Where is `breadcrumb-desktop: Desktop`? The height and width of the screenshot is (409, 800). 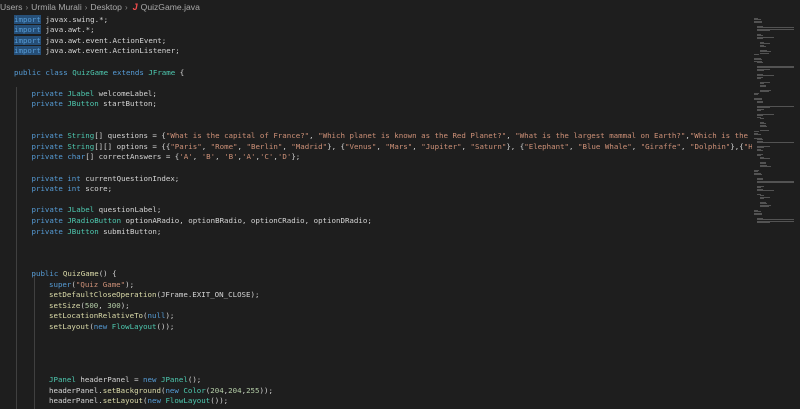 breadcrumb-desktop: Desktop is located at coordinates (106, 7).